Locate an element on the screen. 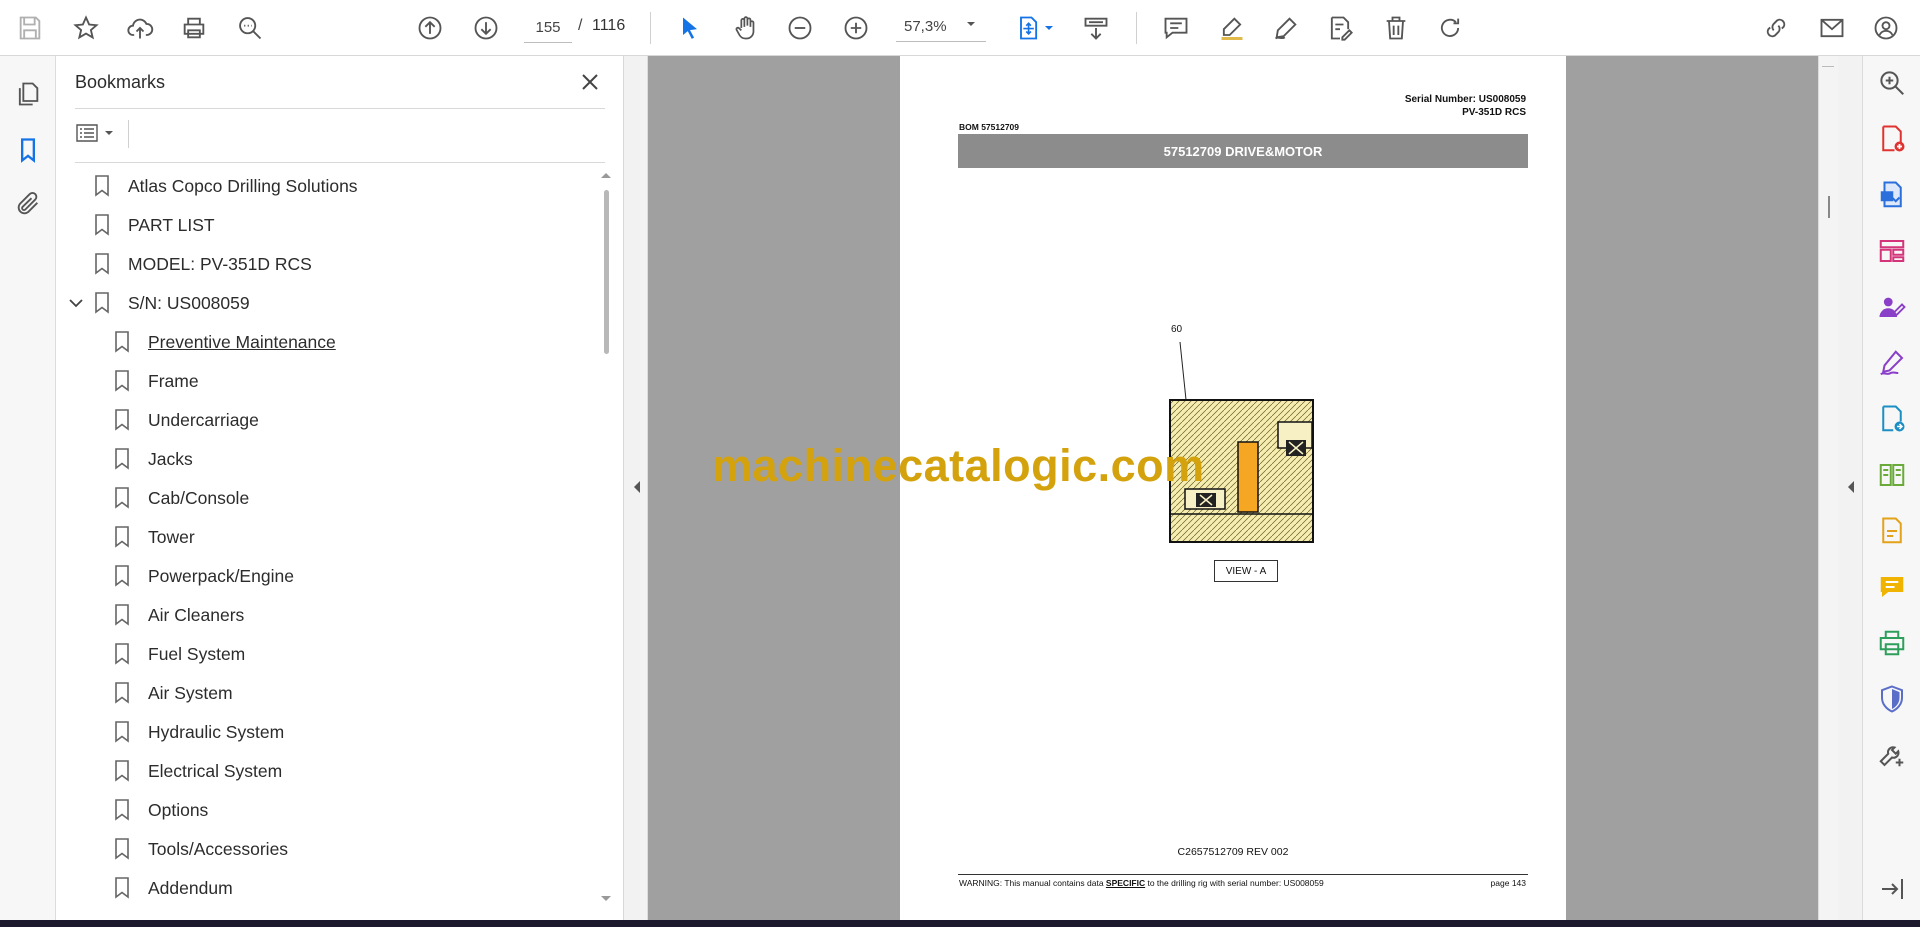 Image resolution: width=1920 pixels, height=927 pixels. bookmark-item: Cab/Console is located at coordinates (181, 498).